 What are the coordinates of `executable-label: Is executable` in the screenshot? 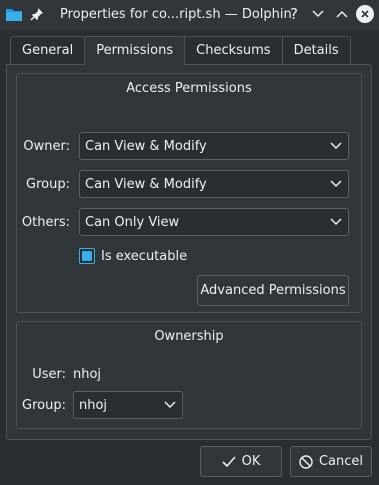 It's located at (144, 256).